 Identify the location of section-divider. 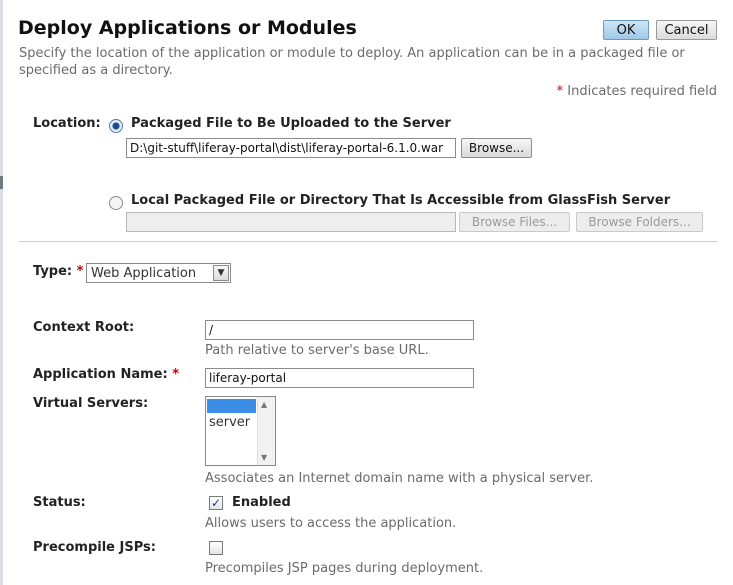
(368, 241).